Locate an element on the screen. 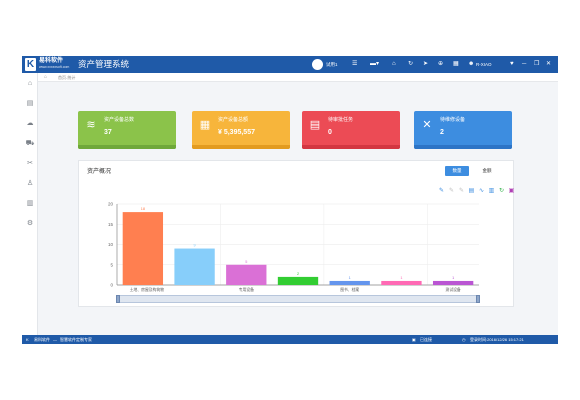 Image resolution: width=580 pixels, height=400 pixels. zoom-handle-right is located at coordinates (478, 299).